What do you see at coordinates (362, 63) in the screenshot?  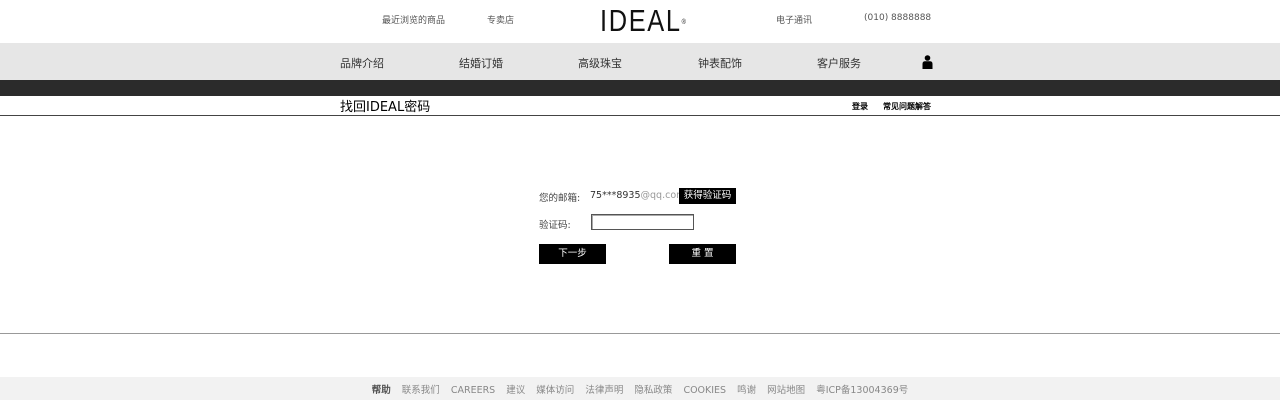 I see `nav-item-brand: 品牌介绍` at bounding box center [362, 63].